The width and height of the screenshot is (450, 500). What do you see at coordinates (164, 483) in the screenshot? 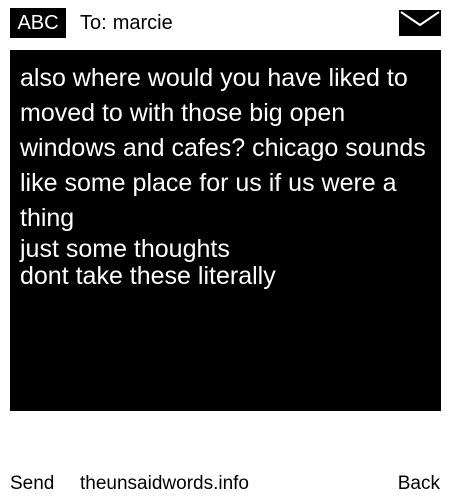
I see `site-label: theunsaidwords.info` at bounding box center [164, 483].